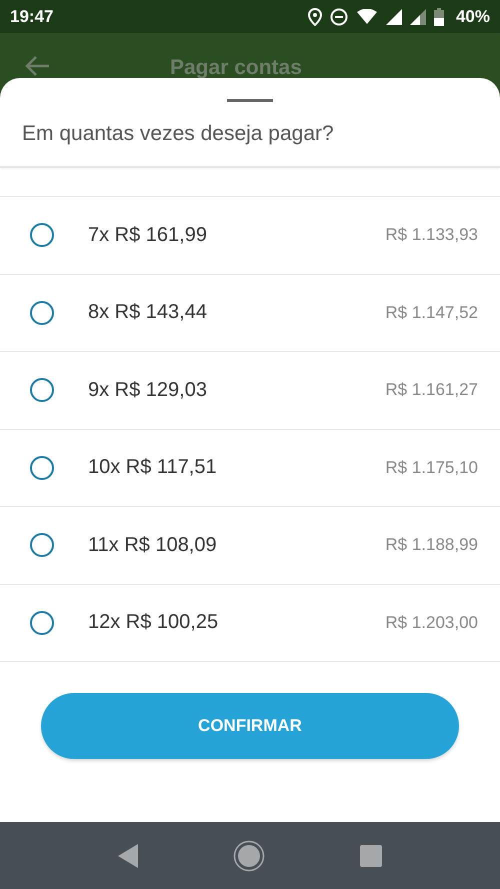 The image size is (500, 889). I want to click on home-icon, so click(249, 856).